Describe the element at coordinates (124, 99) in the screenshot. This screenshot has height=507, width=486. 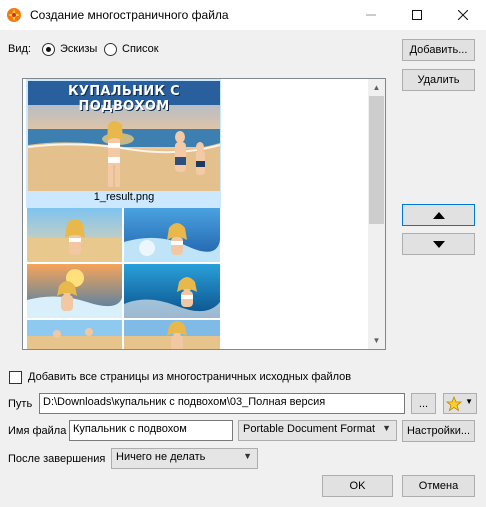
I see `thumbnail-banner-text: КУПАЛЬНИК С ПОДВОХОМ` at that location.